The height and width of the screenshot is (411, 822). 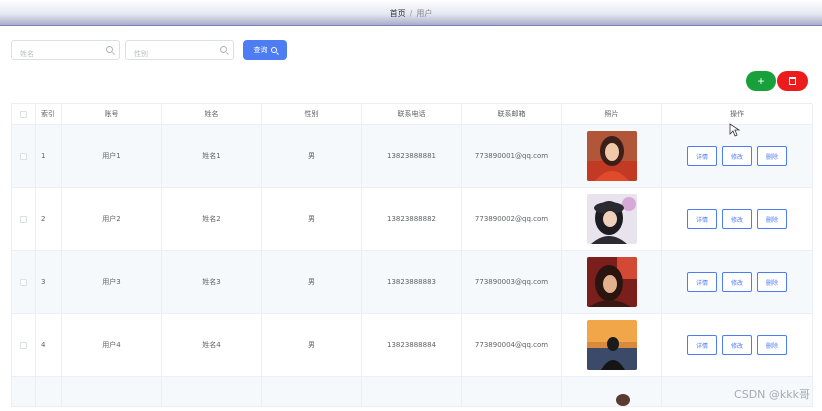 What do you see at coordinates (761, 81) in the screenshot?
I see `add-button: +` at bounding box center [761, 81].